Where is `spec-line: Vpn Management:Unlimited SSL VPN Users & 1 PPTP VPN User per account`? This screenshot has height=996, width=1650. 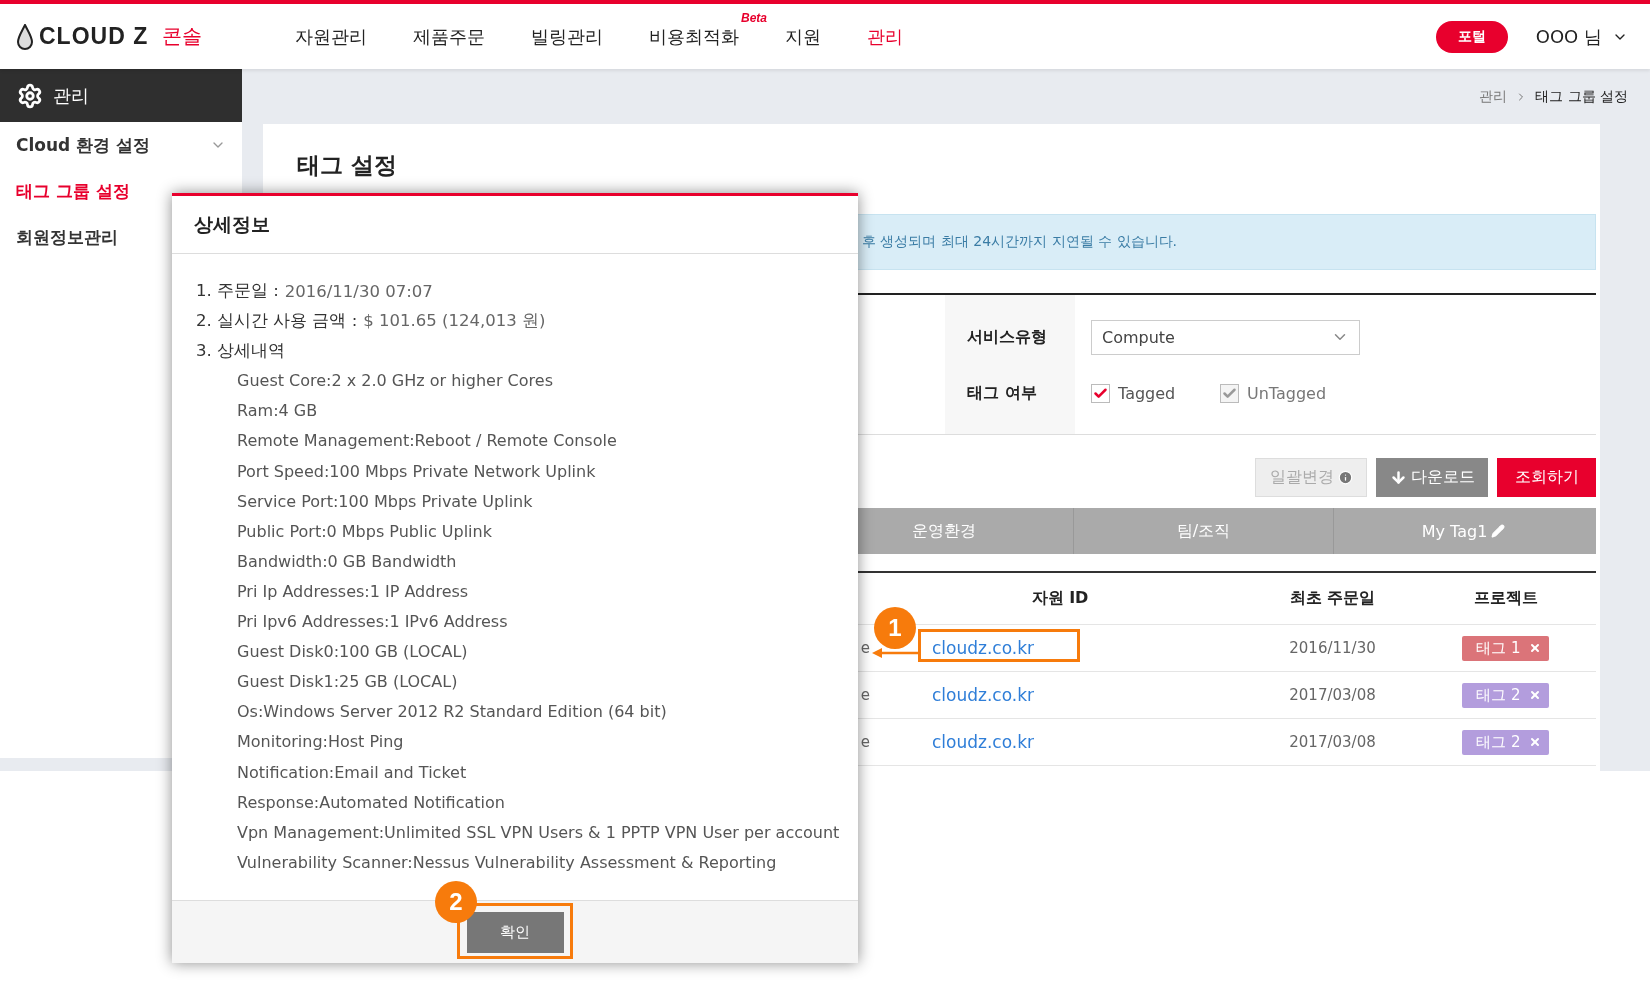 spec-line: Vpn Management:Unlimited SSL VPN Users & 1 PPTP VPN User per account is located at coordinates (538, 832).